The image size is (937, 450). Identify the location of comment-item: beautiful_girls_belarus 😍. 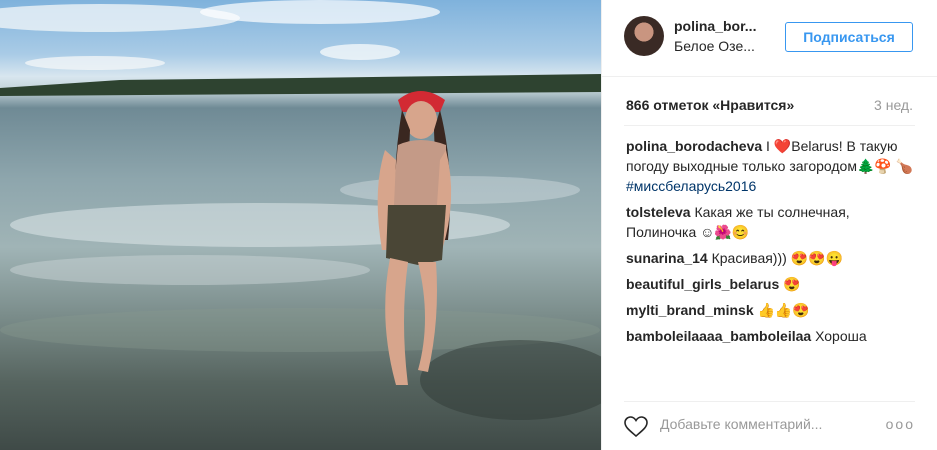
(773, 284).